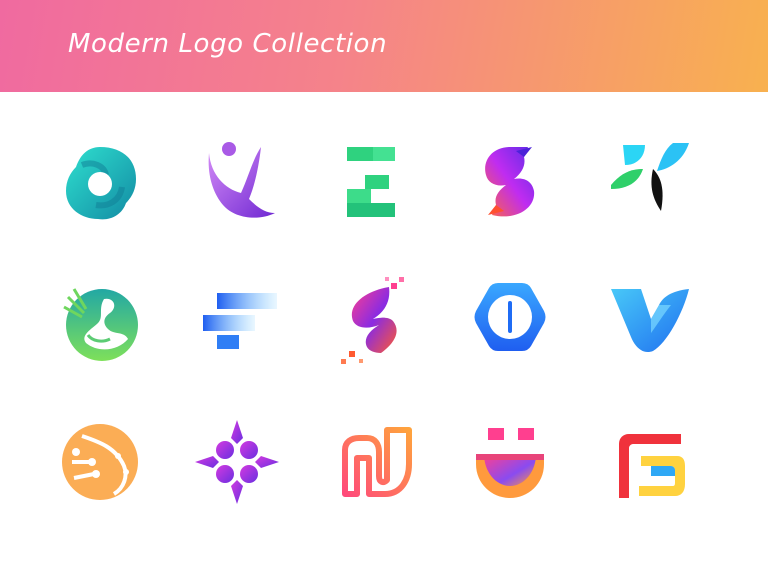 The height and width of the screenshot is (576, 768). Describe the element at coordinates (650, 321) in the screenshot. I see `blue-wing-letter-v-icon` at that location.